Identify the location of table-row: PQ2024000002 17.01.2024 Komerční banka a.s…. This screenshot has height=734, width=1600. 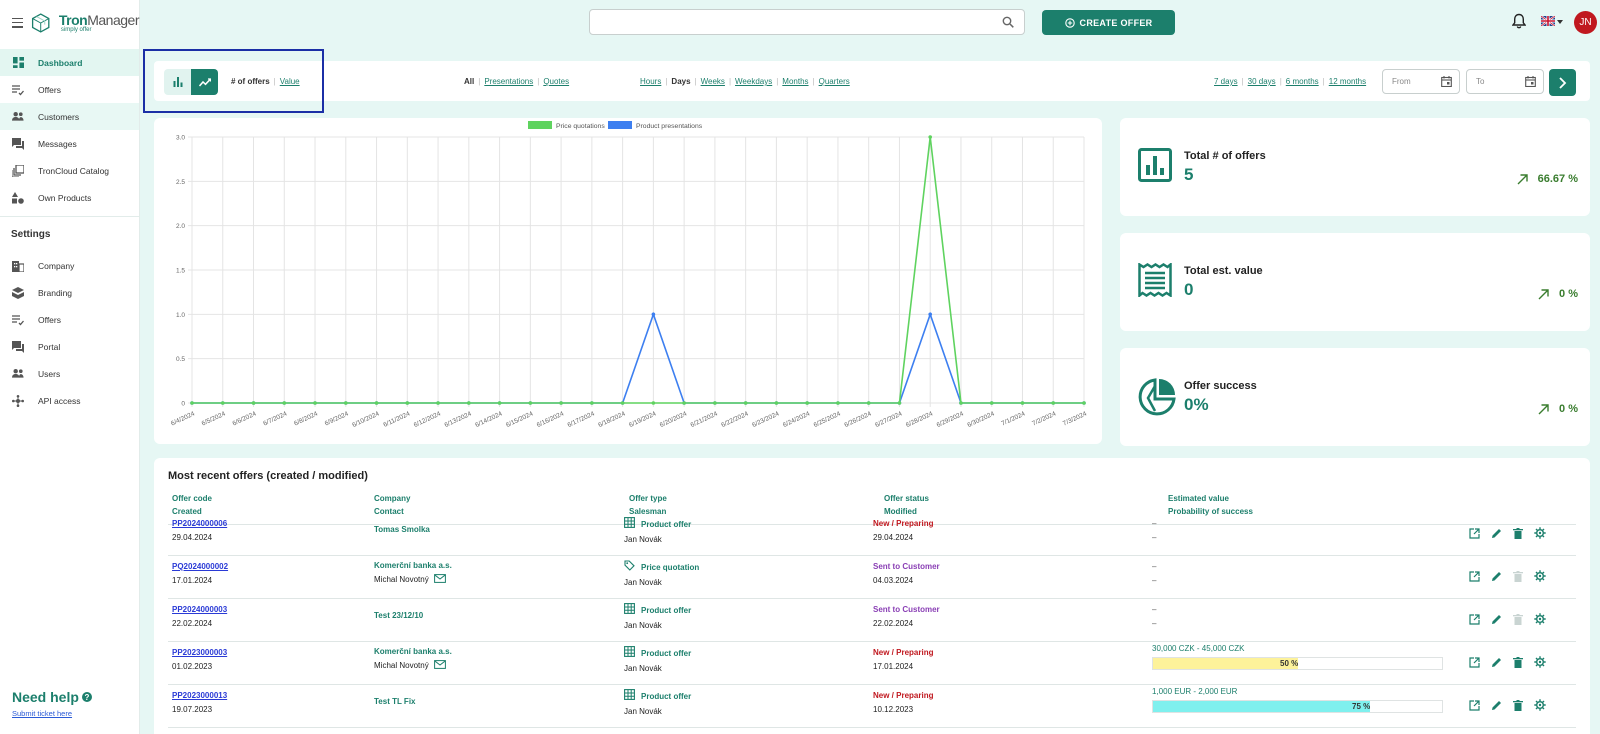
(872, 577).